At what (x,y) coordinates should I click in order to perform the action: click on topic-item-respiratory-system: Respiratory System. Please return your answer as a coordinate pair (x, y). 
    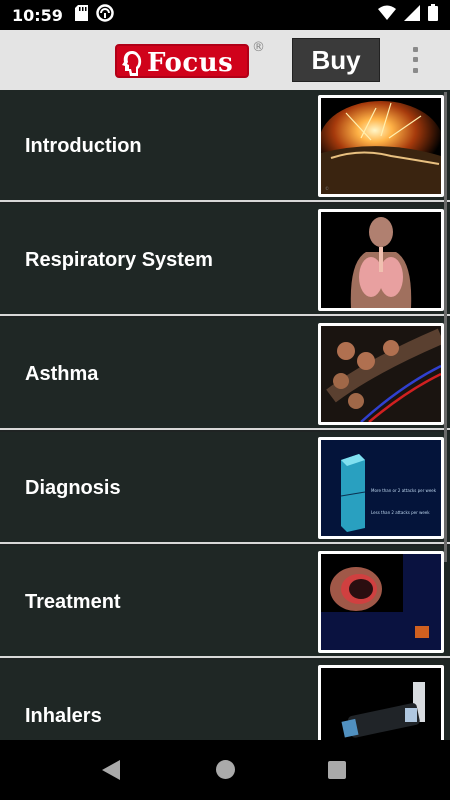
    Looking at the image, I should click on (225, 260).